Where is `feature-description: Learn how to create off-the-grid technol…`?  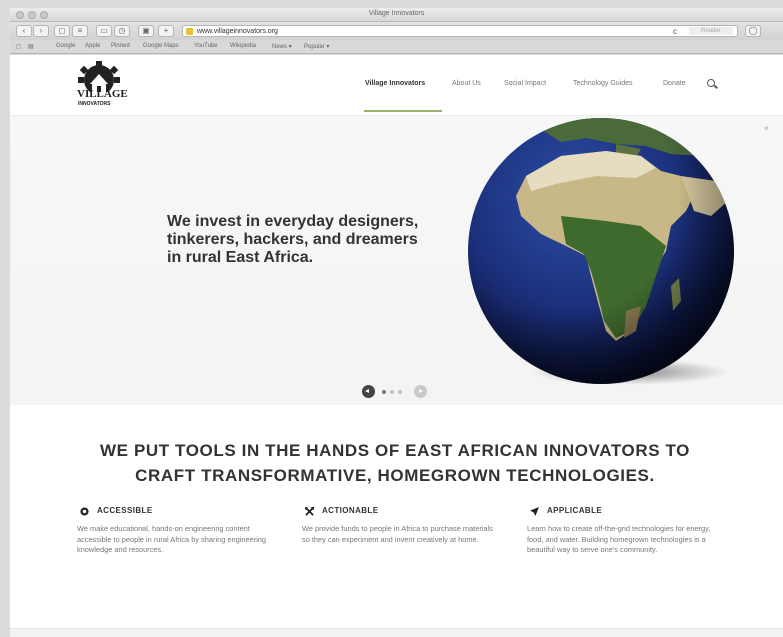
feature-description: Learn how to create off-the-grid technol… is located at coordinates (619, 539).